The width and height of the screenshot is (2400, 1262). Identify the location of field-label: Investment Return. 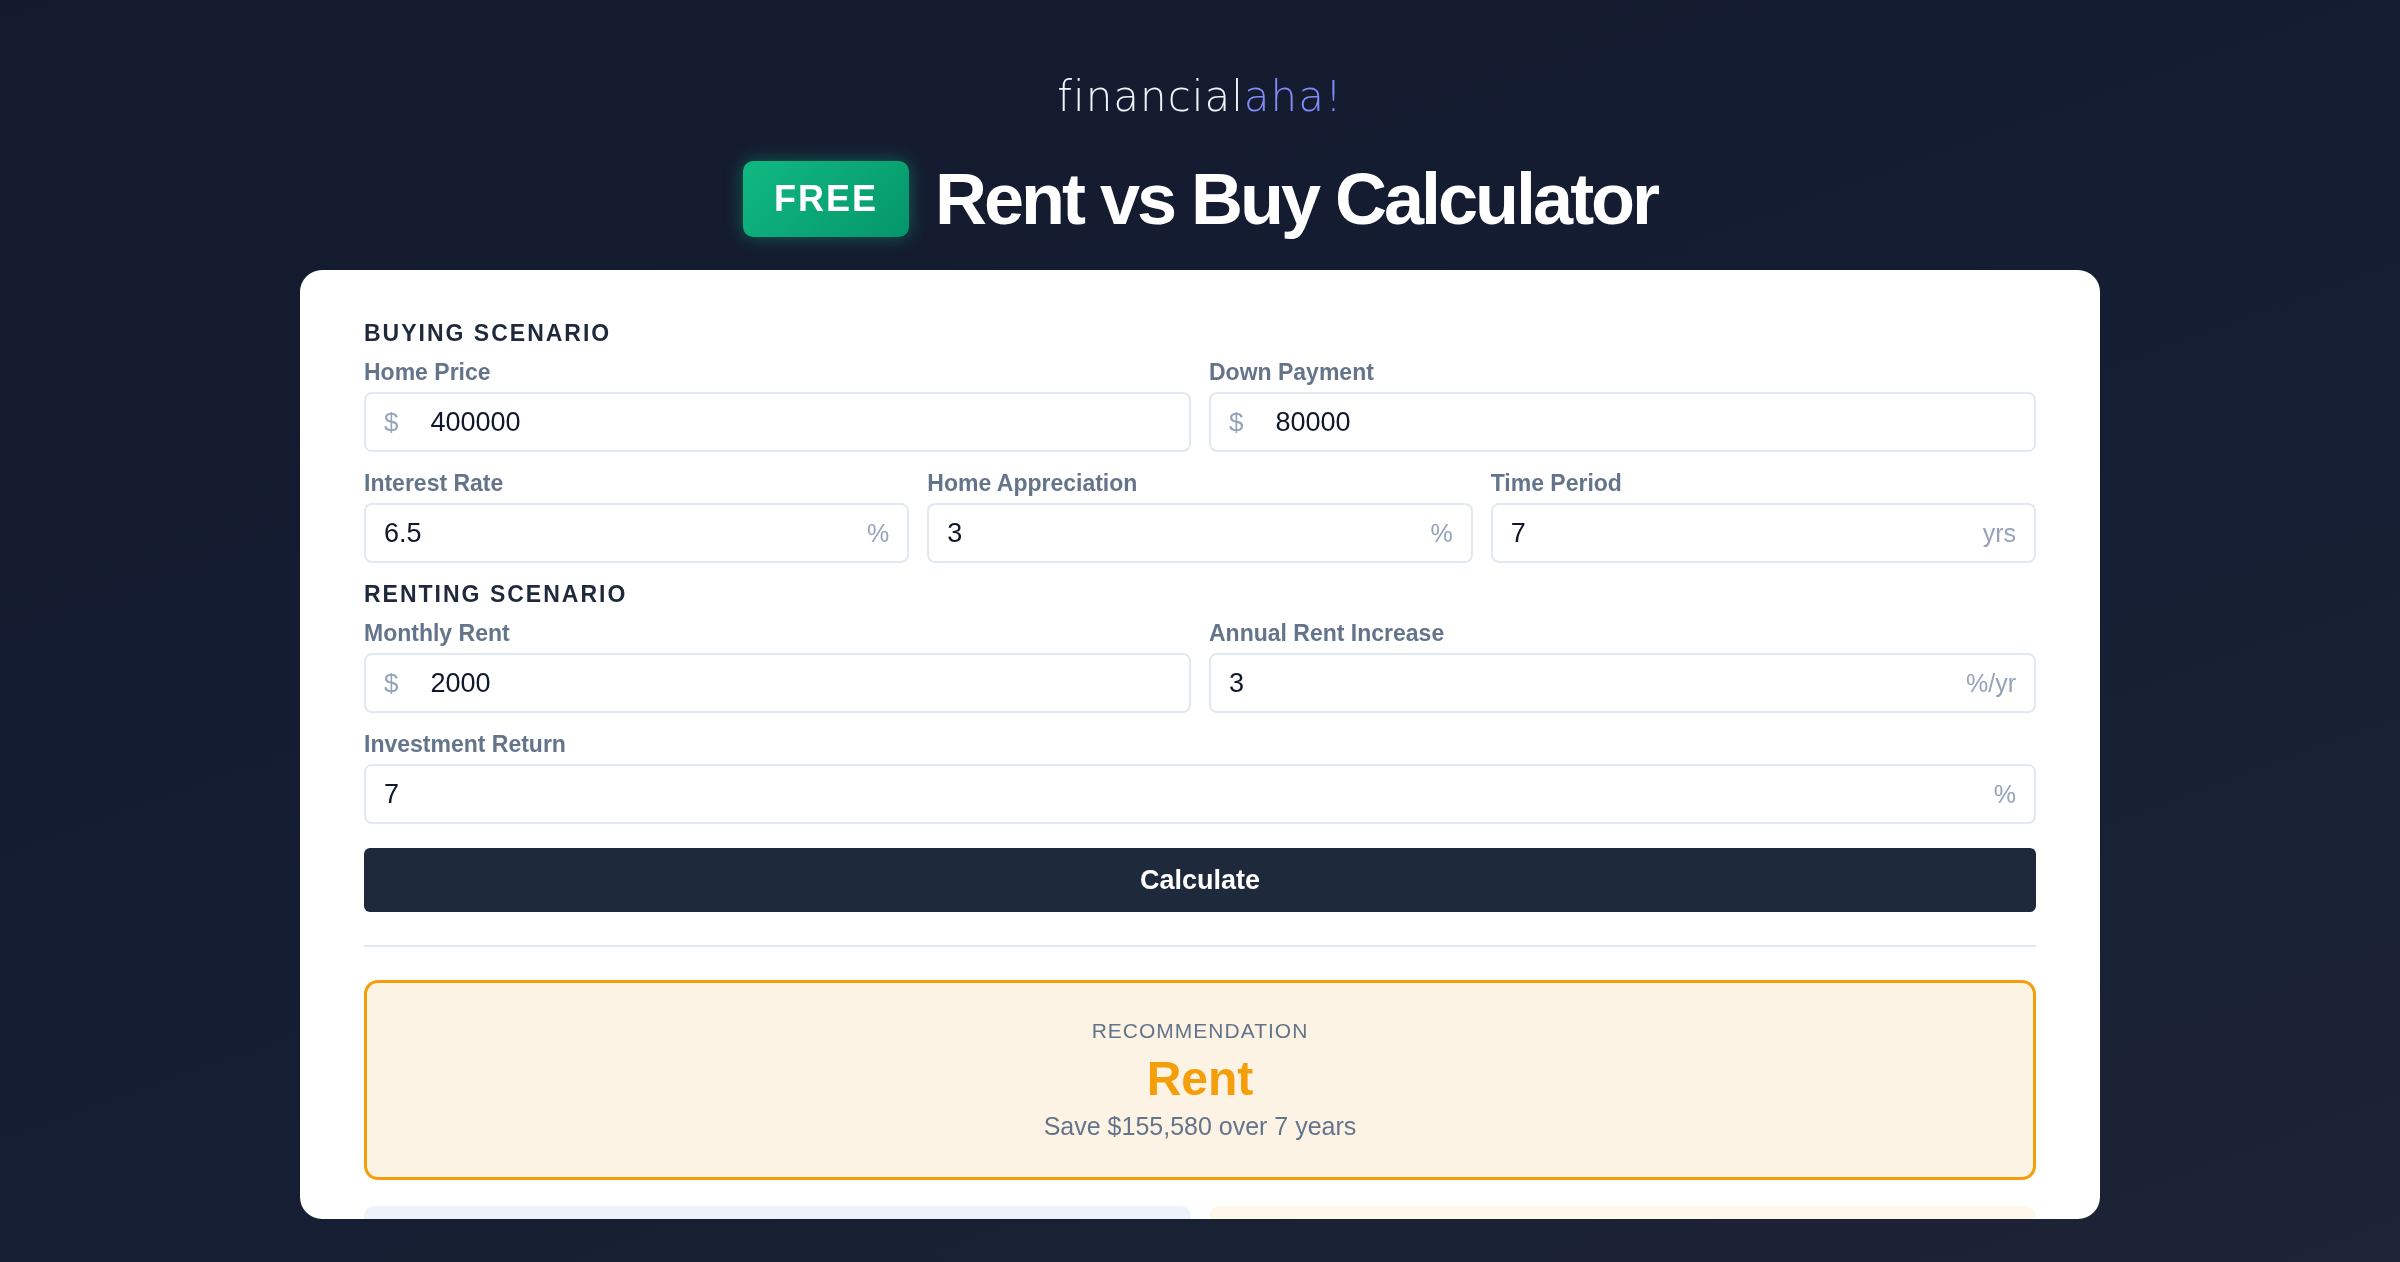
(465, 744).